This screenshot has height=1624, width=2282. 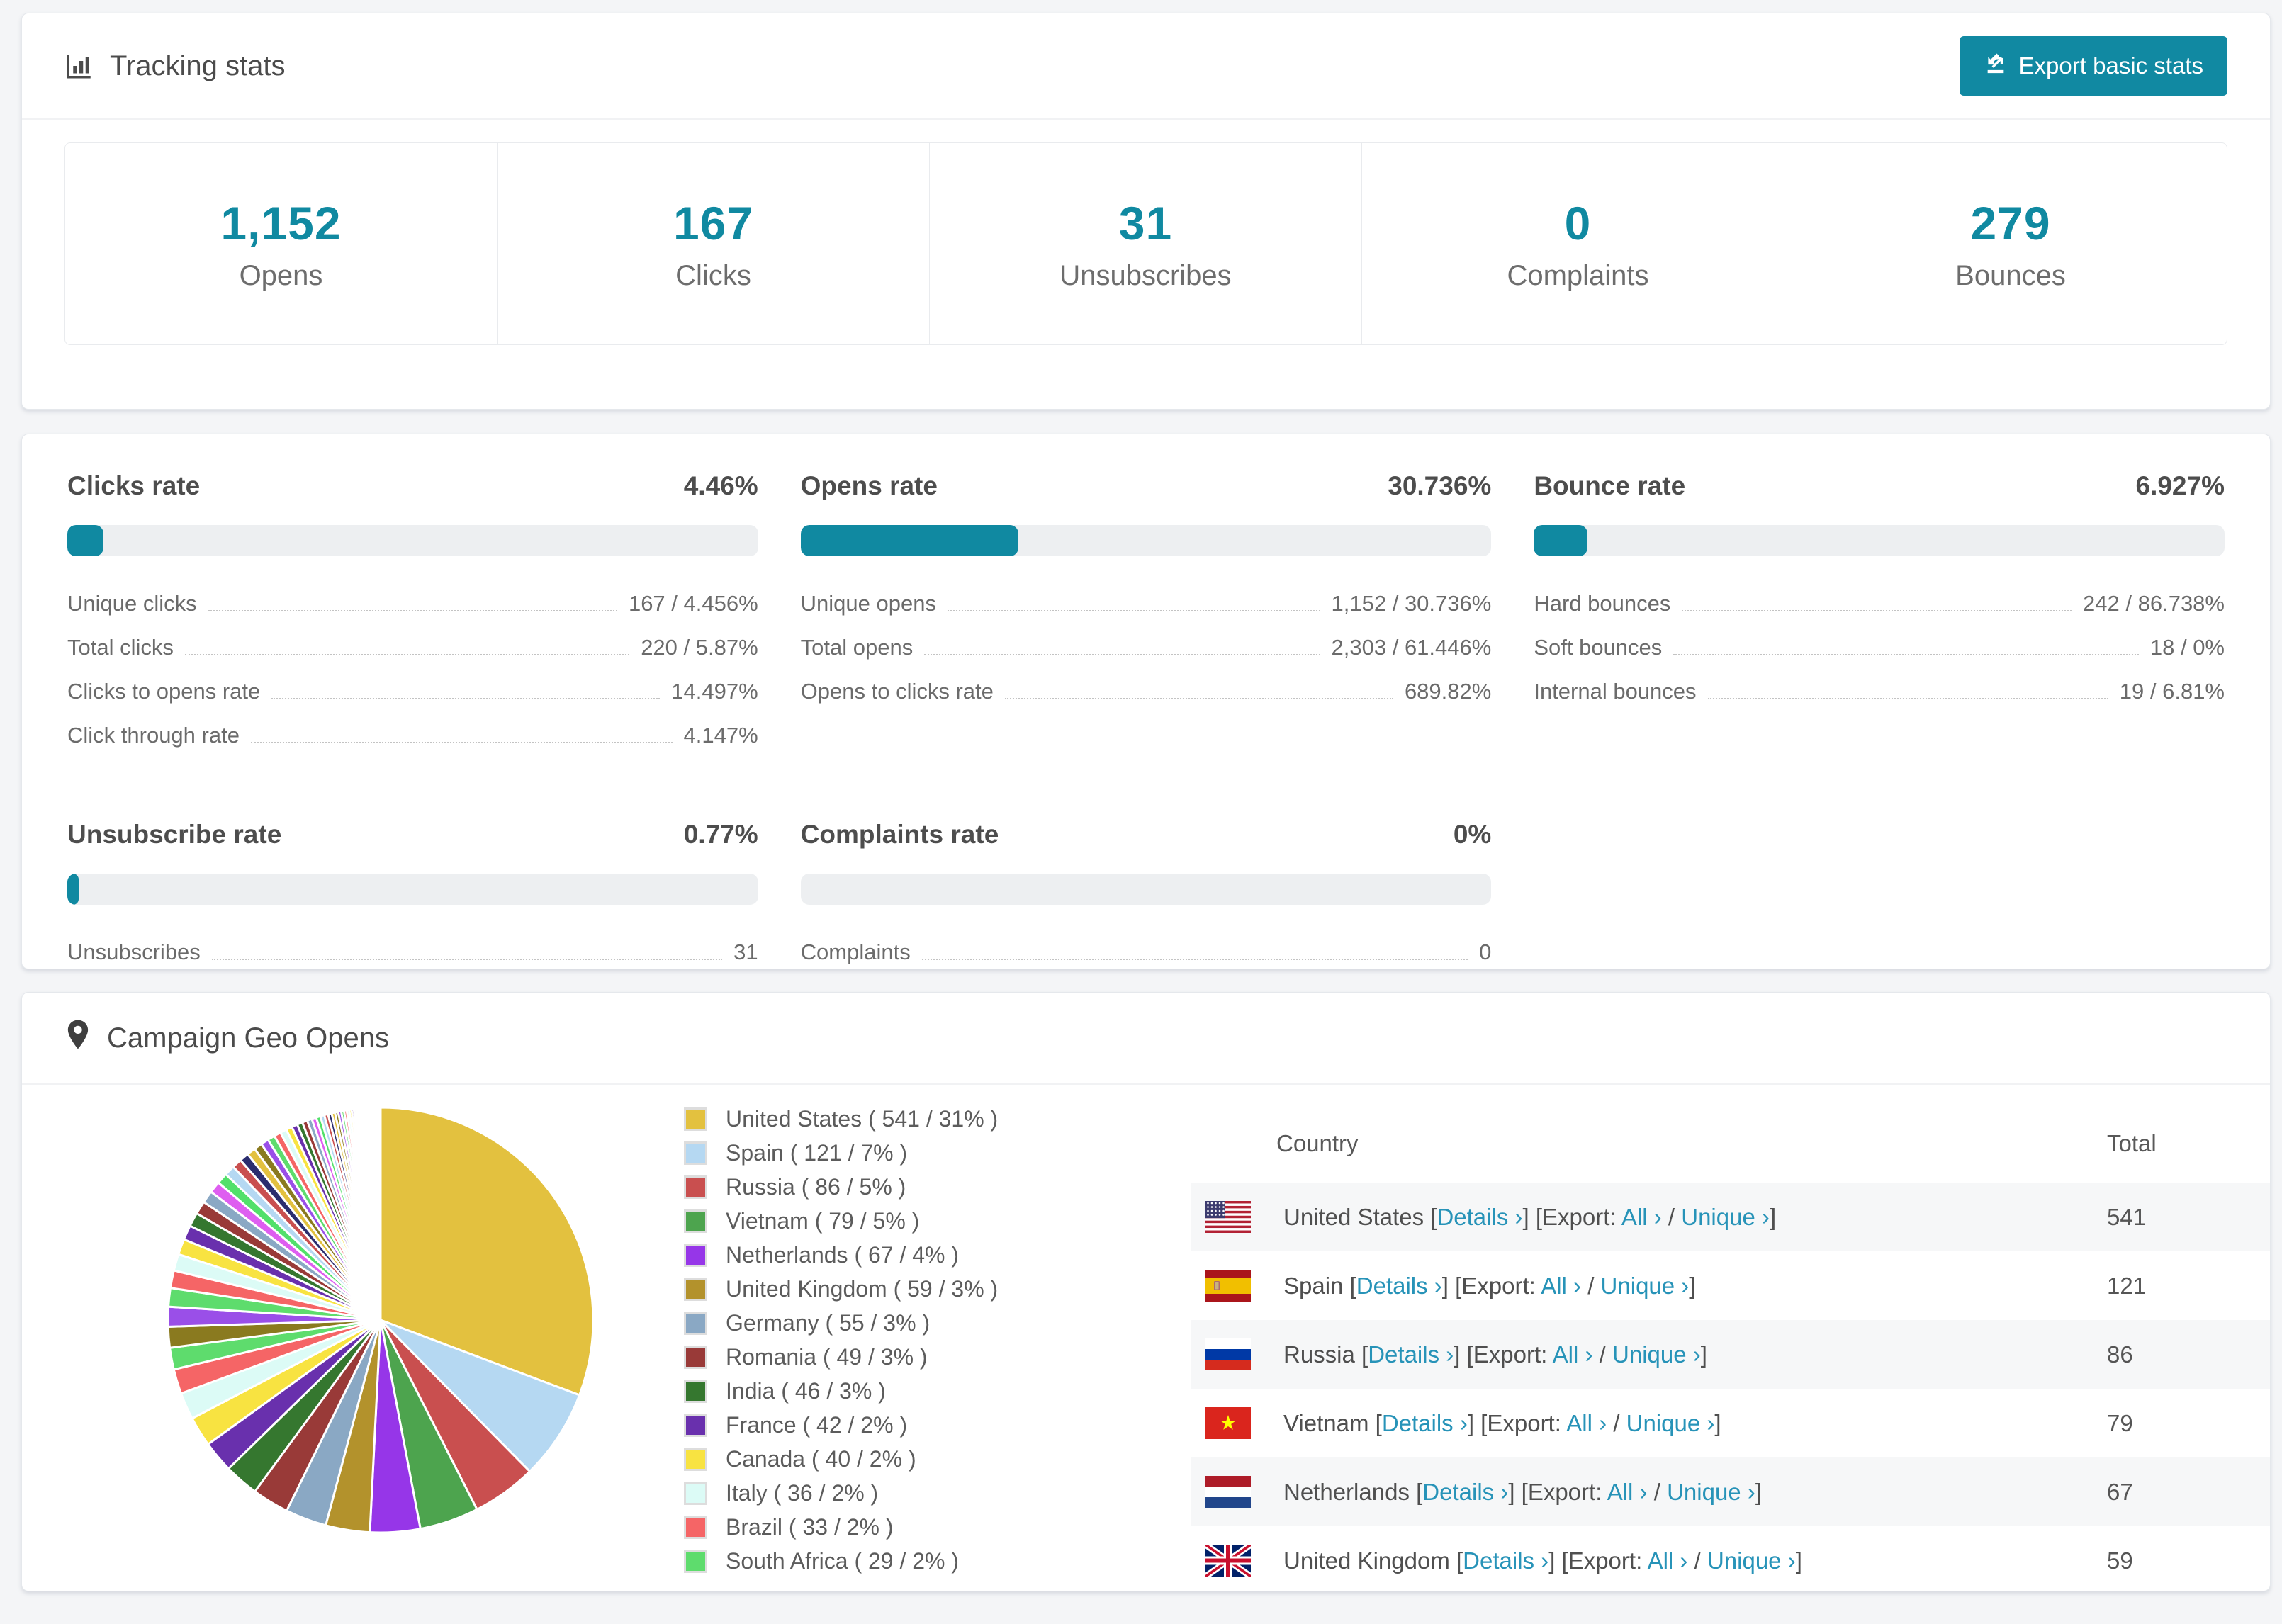 What do you see at coordinates (412, 736) in the screenshot?
I see `detail-row: Click through rate 4.147%` at bounding box center [412, 736].